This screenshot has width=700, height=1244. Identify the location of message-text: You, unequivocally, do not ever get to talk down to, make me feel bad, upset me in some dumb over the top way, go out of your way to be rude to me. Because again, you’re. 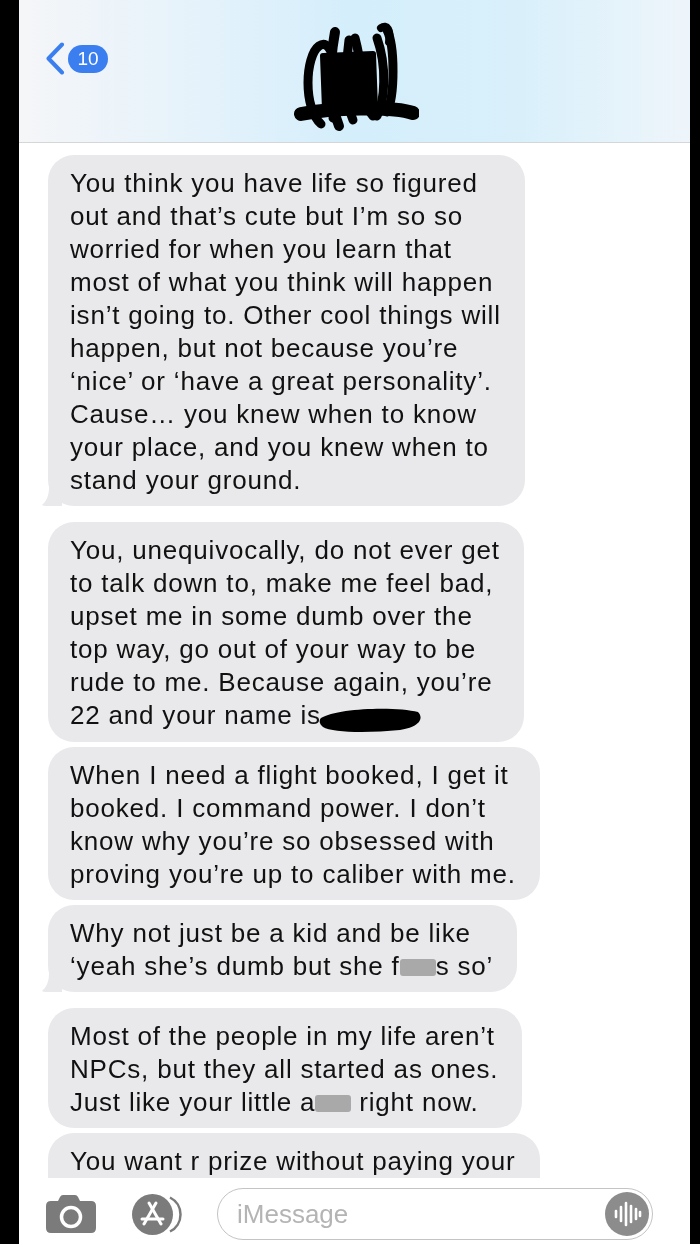
(285, 616).